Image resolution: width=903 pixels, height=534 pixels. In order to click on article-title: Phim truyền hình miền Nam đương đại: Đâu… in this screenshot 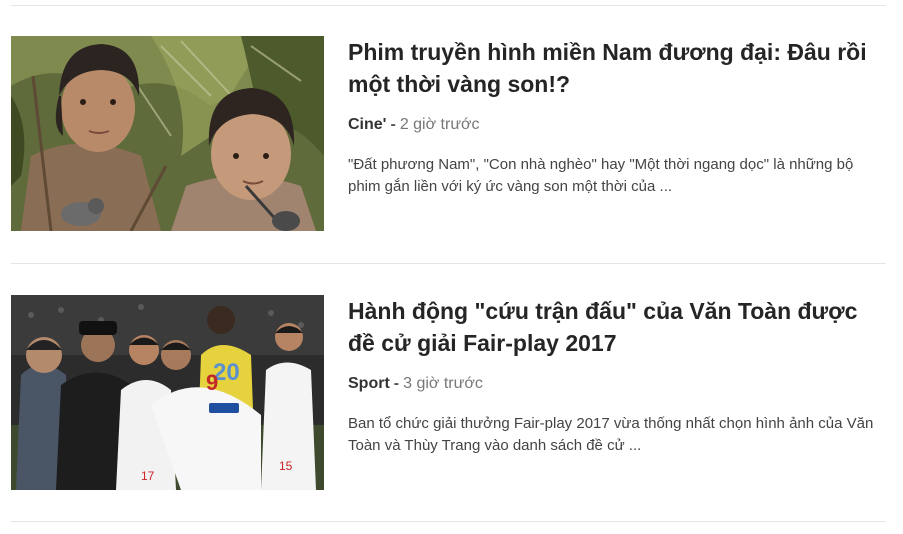, I will do `click(617, 68)`.